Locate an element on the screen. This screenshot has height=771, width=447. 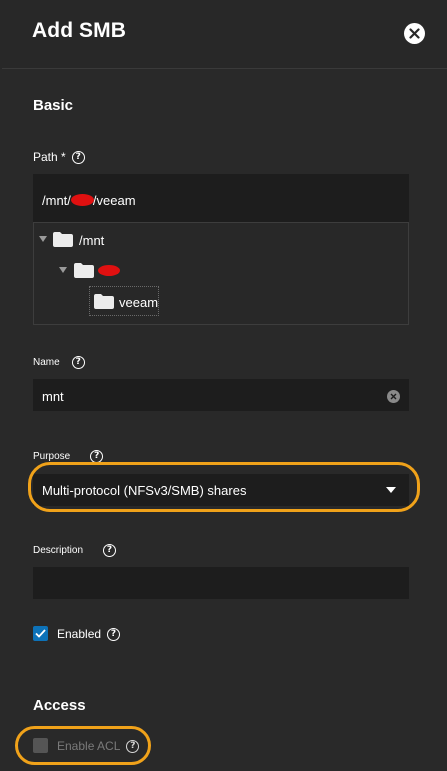
name-label-text: Name is located at coordinates (46, 362).